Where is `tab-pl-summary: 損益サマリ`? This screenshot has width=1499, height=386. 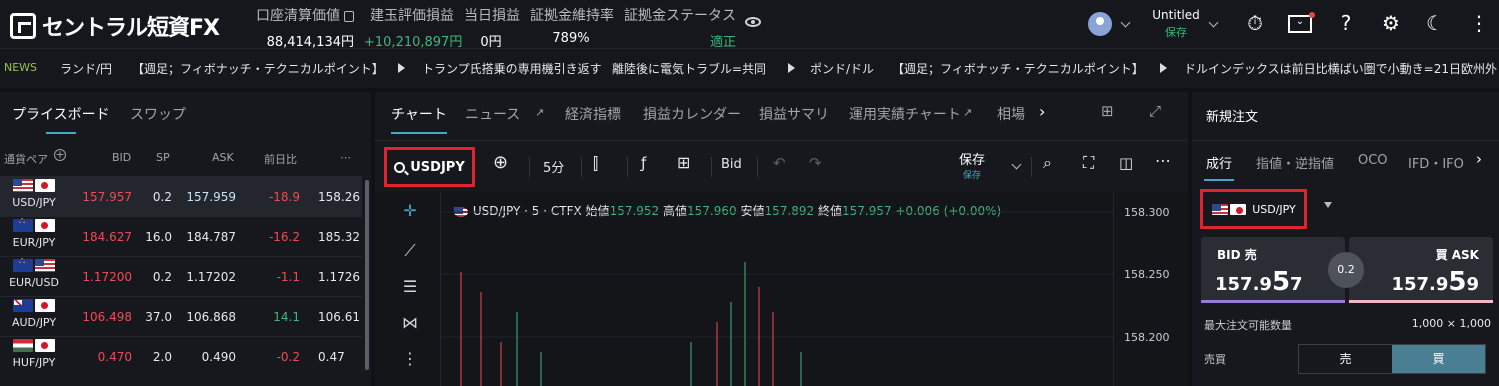 tab-pl-summary: 損益サマリ is located at coordinates (794, 114).